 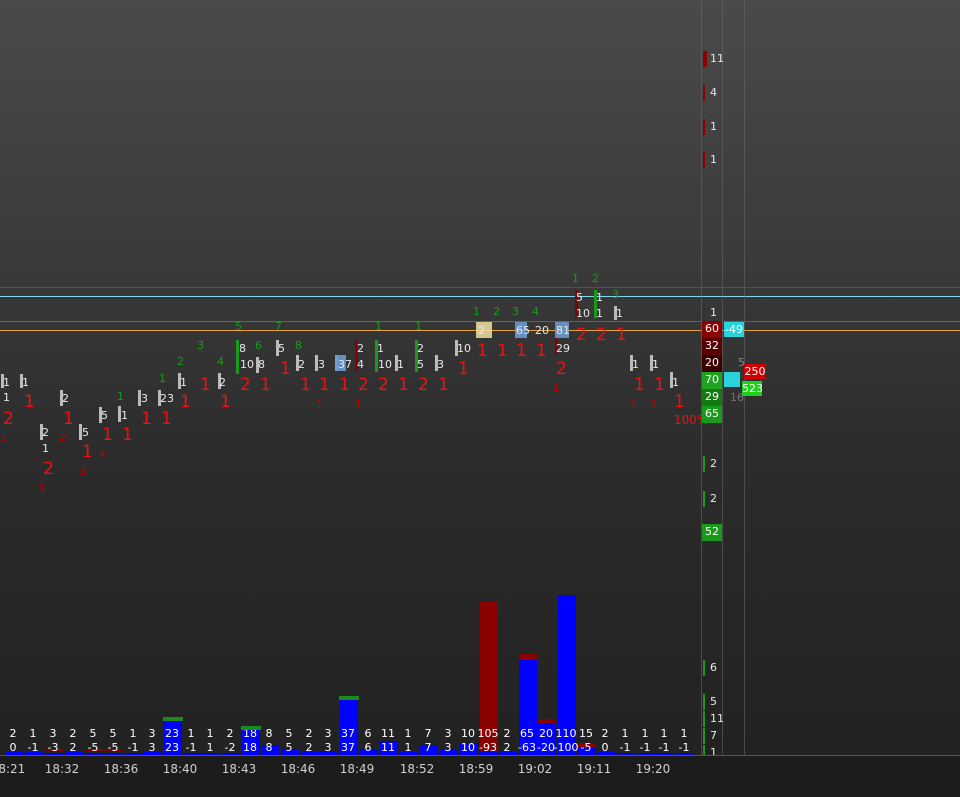 I want to click on footprint-cell-value: 20, so click(x=542, y=330).